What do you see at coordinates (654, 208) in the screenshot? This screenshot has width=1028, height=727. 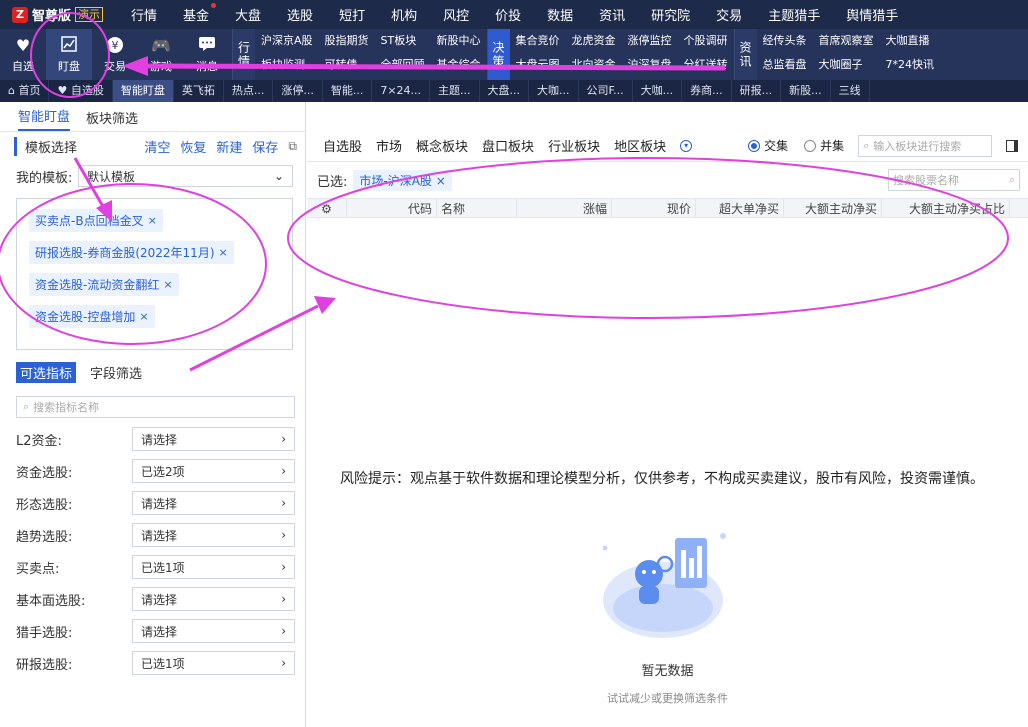 I see `col-price: 现价` at bounding box center [654, 208].